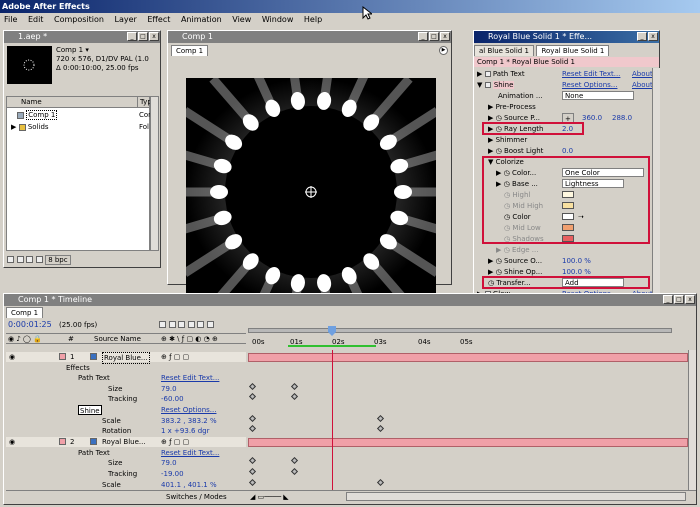 The width and height of the screenshot is (700, 507). What do you see at coordinates (39, 259) in the screenshot?
I see `trash-icon` at bounding box center [39, 259].